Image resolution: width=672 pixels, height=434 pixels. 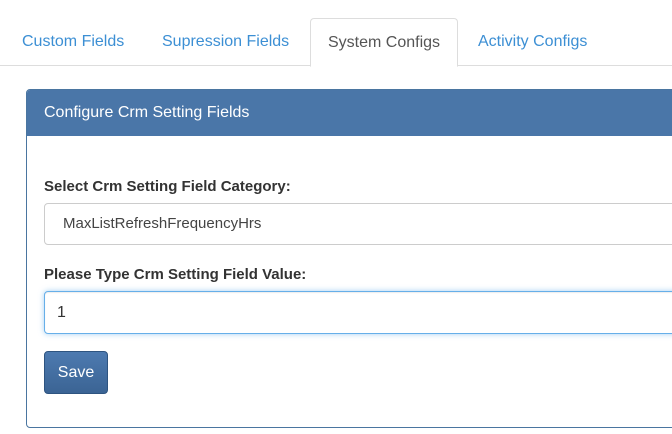 What do you see at coordinates (532, 42) in the screenshot?
I see `tab-activity-configs: Activity Configs` at bounding box center [532, 42].